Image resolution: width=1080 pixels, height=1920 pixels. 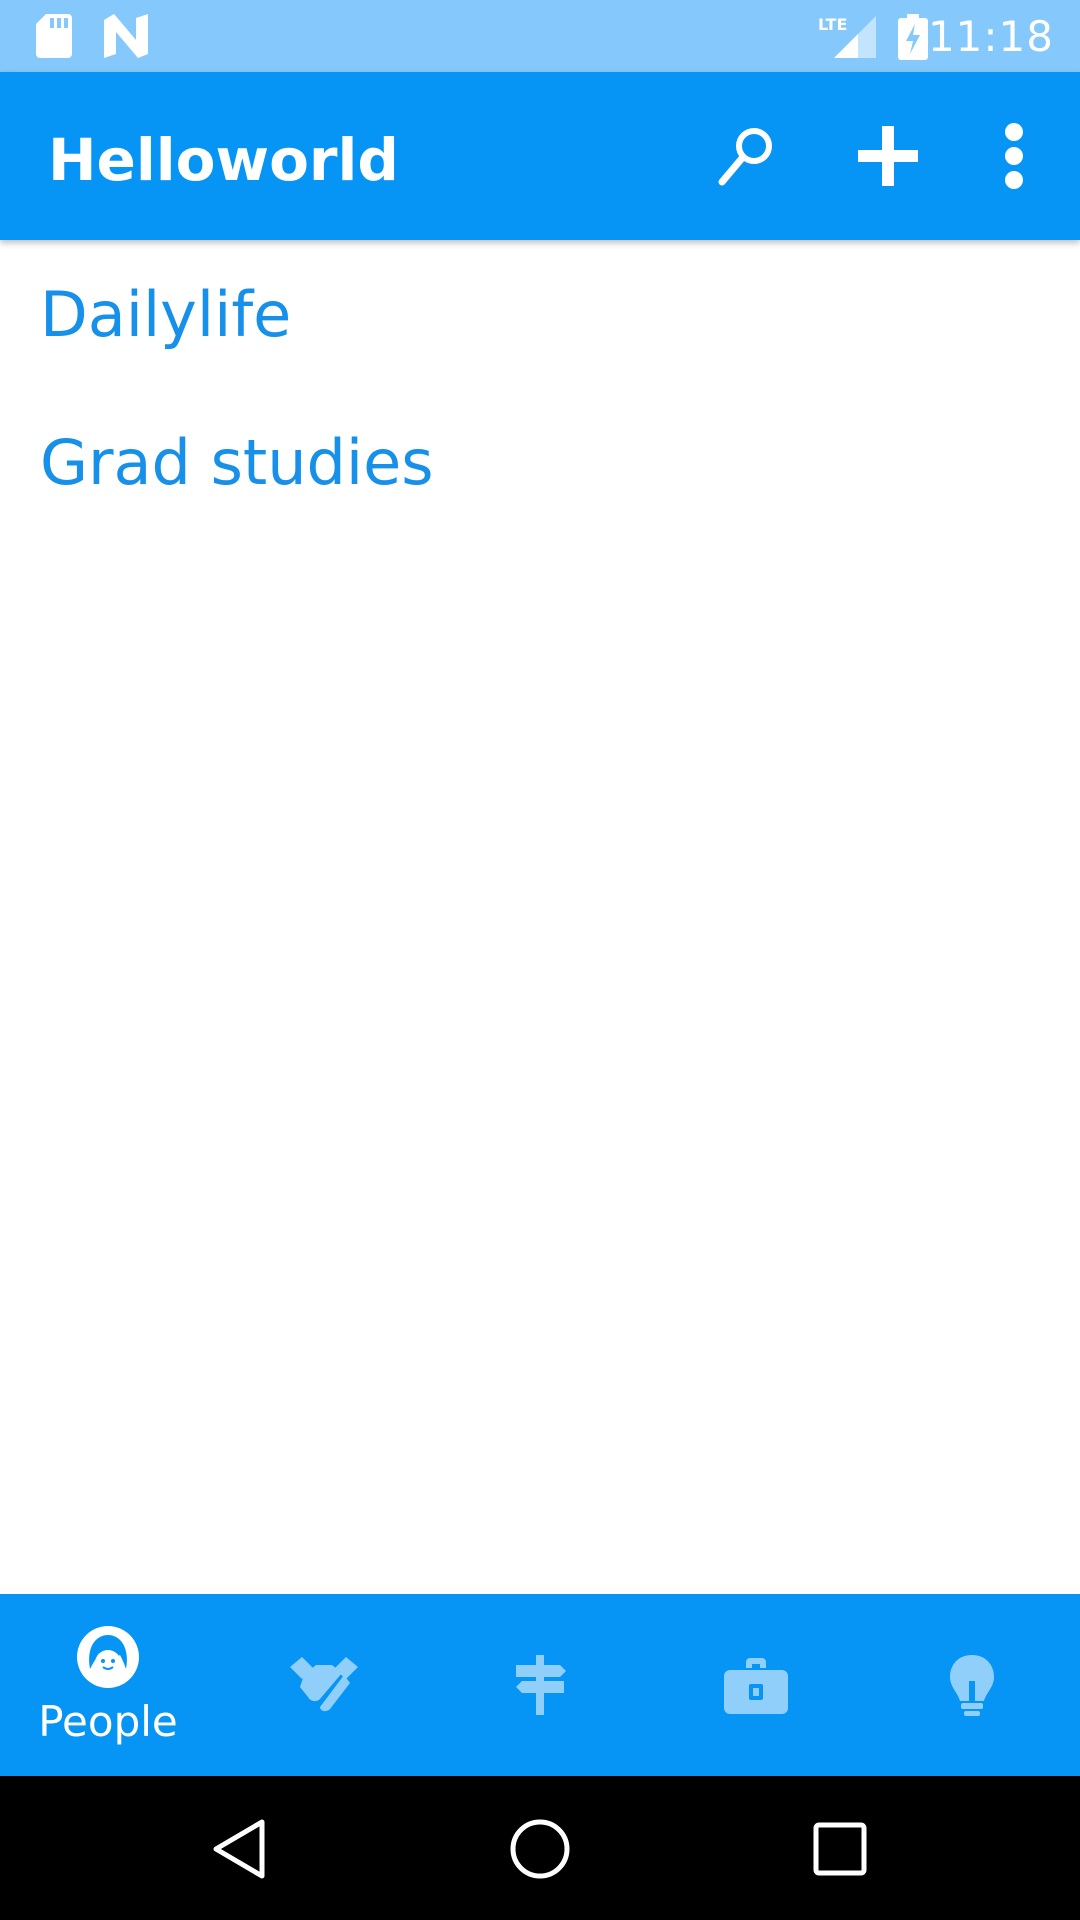 I want to click on battery-charging-icon, so click(x=913, y=37).